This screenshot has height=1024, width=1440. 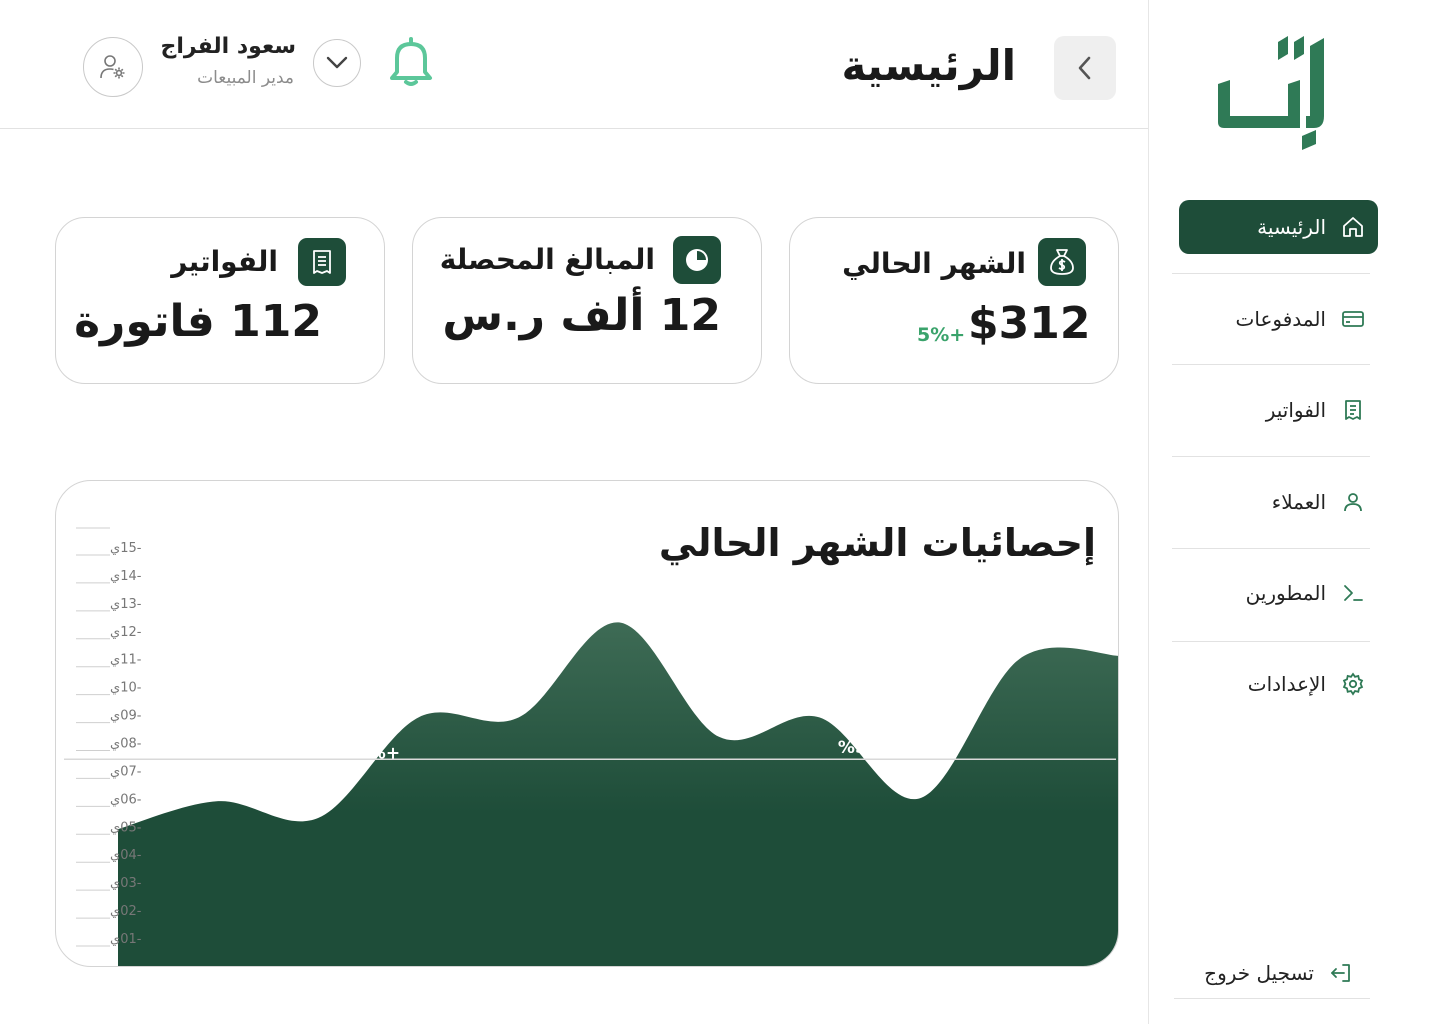 I want to click on y-tick-label: -15ي, so click(x=126, y=548).